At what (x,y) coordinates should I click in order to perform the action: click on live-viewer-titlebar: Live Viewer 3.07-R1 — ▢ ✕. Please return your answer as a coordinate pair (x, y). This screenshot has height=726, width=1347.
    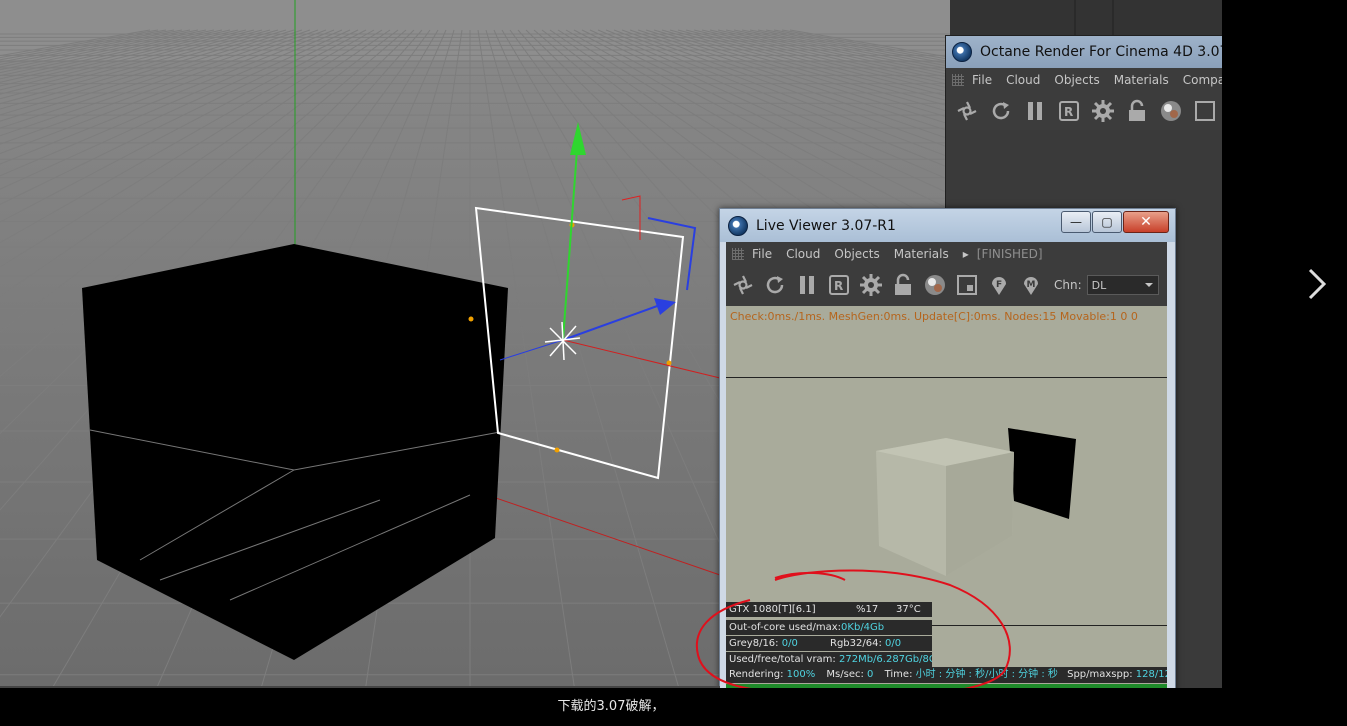
    Looking at the image, I should click on (947, 225).